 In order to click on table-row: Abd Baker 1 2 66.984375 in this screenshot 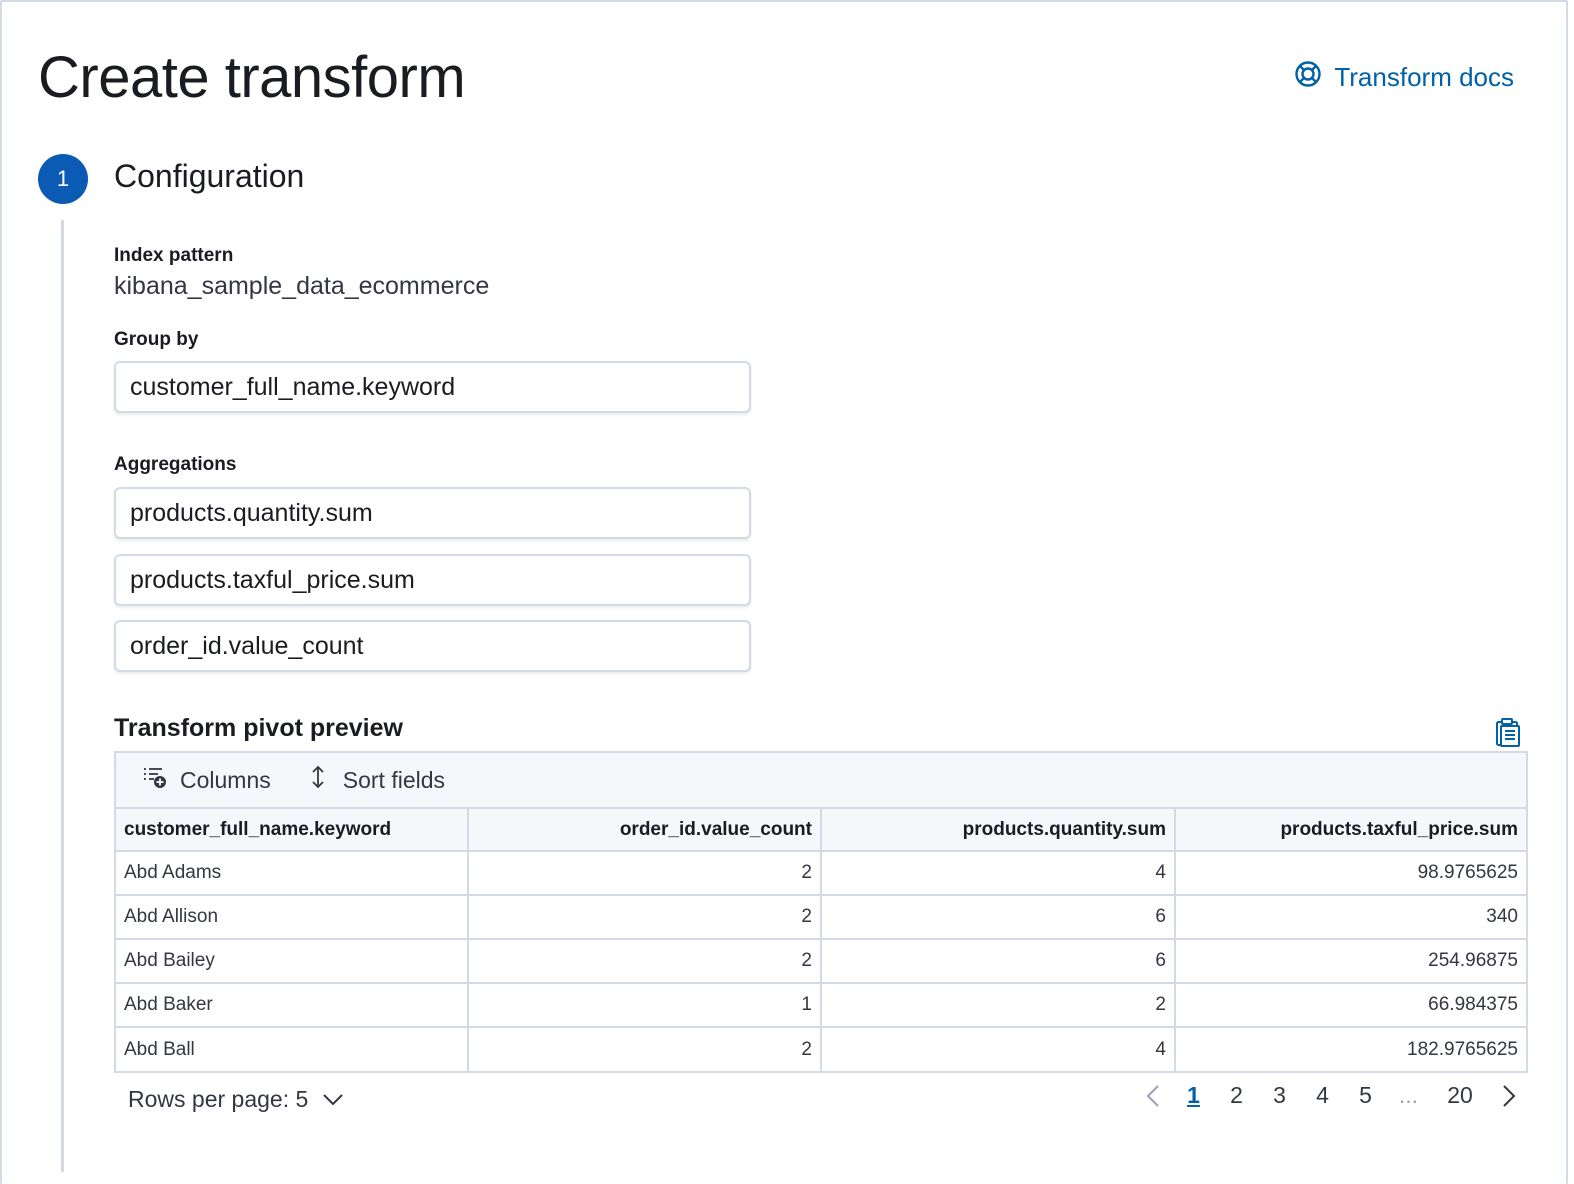, I will do `click(821, 1005)`.